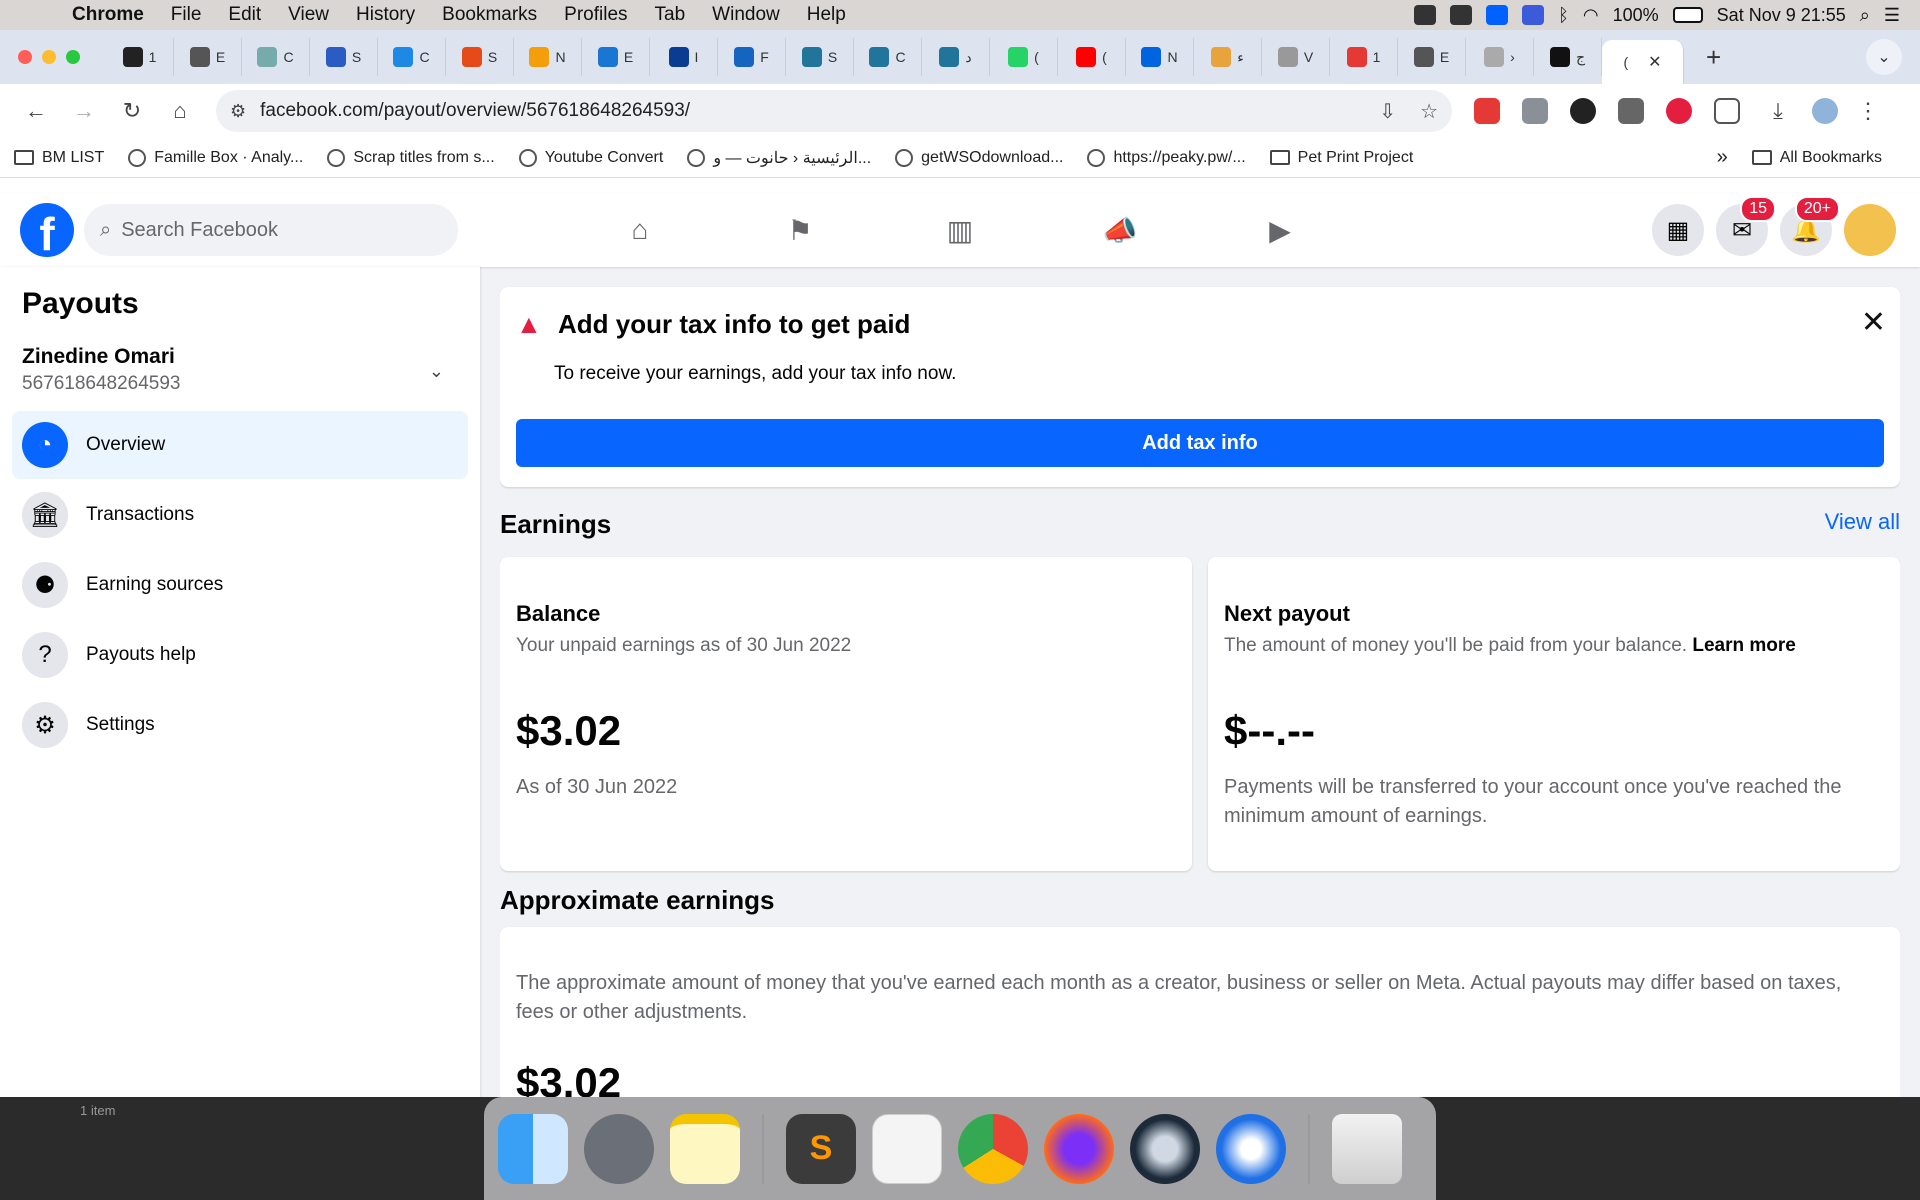 The image size is (1920, 1200). I want to click on spotlight-search-icon: ⌕, so click(1865, 15).